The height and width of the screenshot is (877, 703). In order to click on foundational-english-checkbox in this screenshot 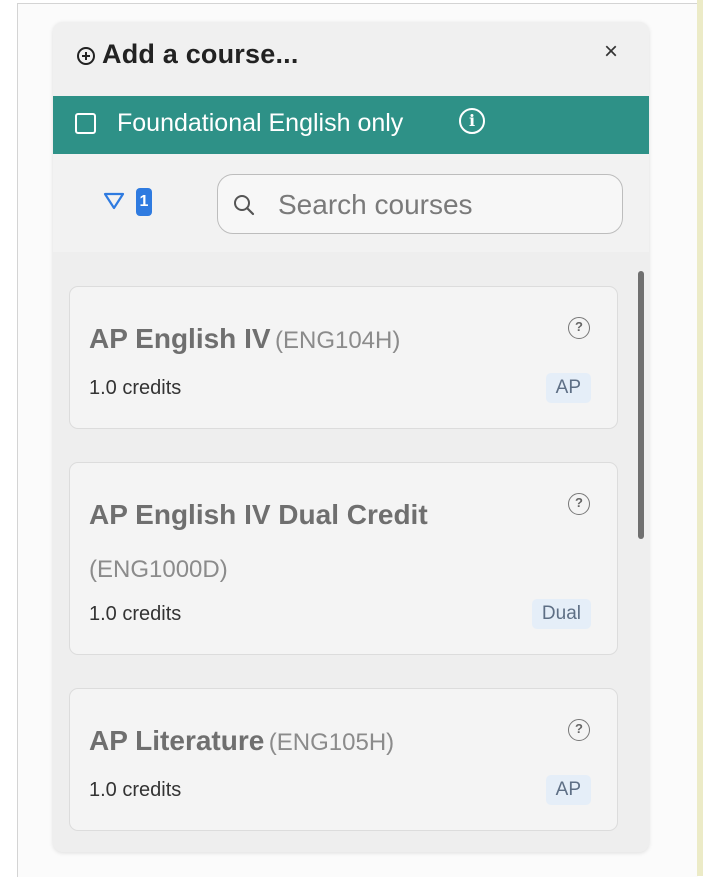, I will do `click(85, 123)`.